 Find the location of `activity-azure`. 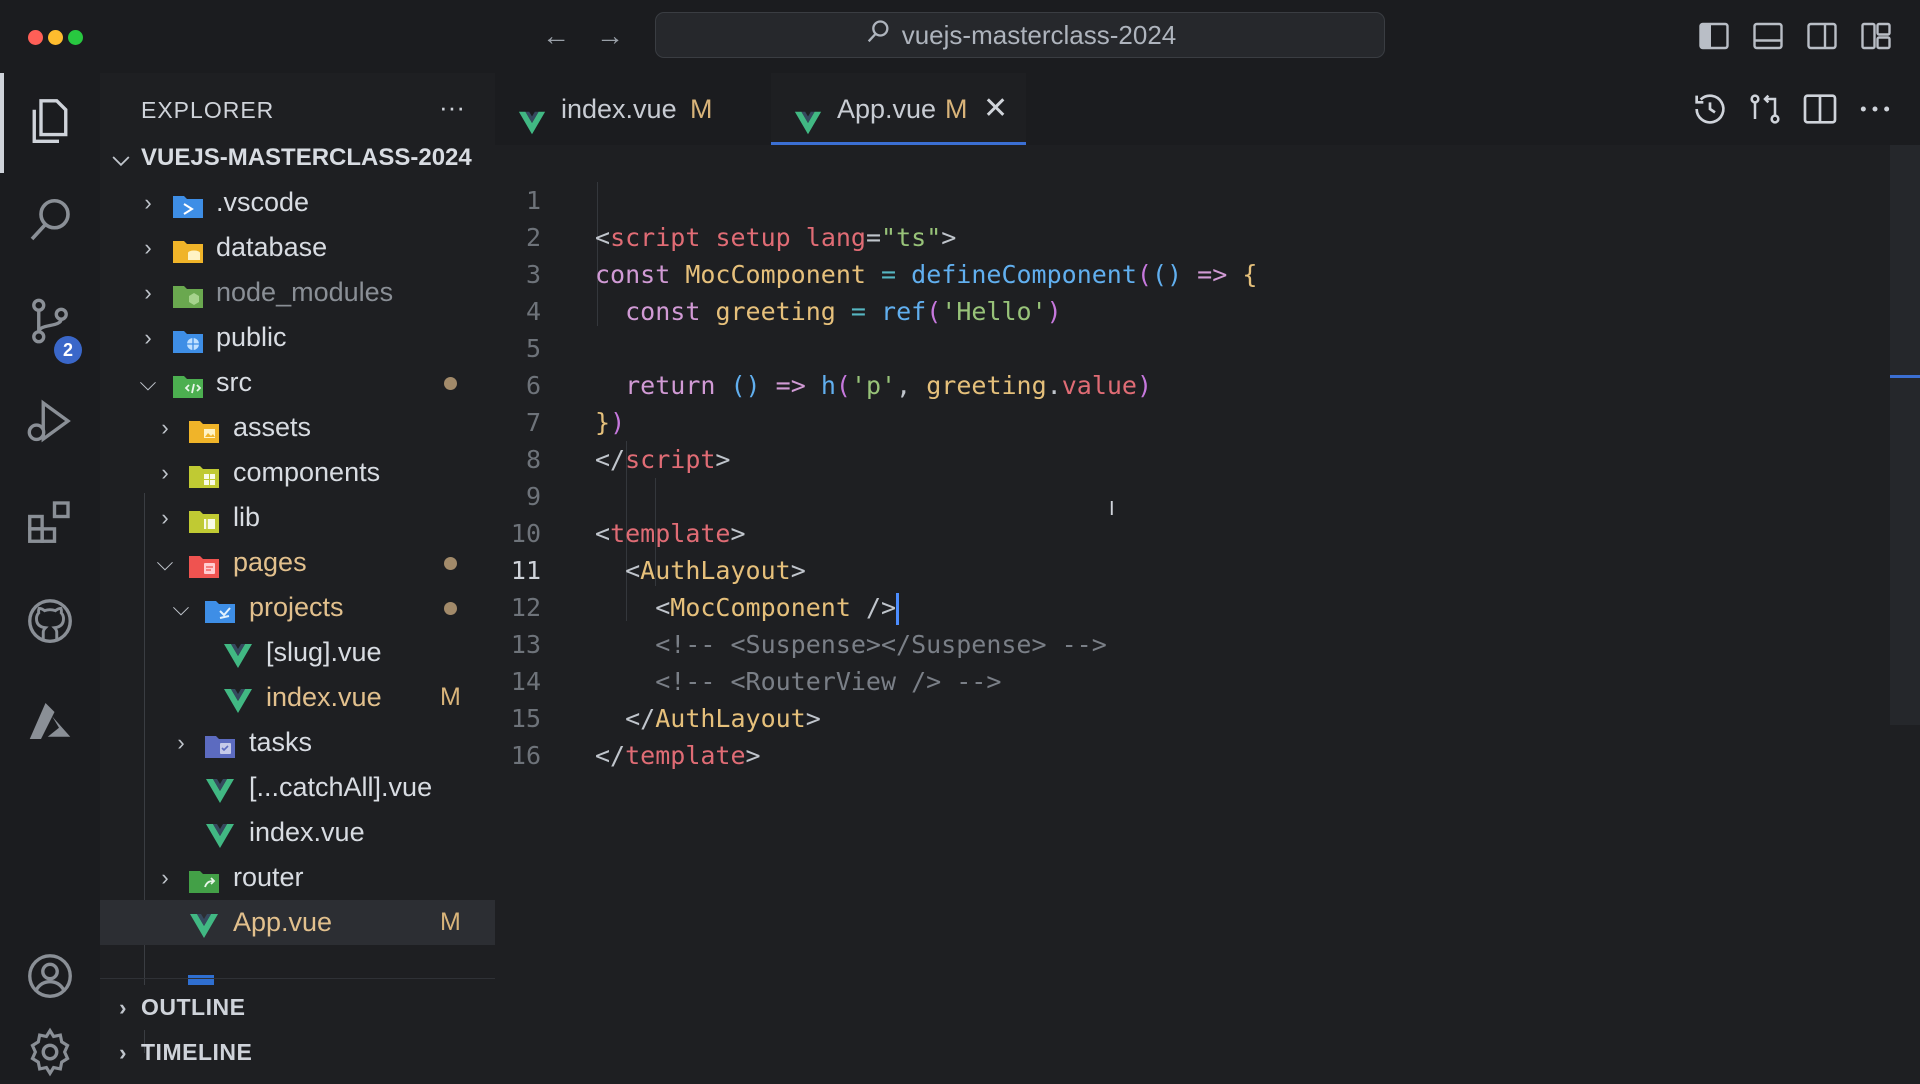

activity-azure is located at coordinates (50, 723).